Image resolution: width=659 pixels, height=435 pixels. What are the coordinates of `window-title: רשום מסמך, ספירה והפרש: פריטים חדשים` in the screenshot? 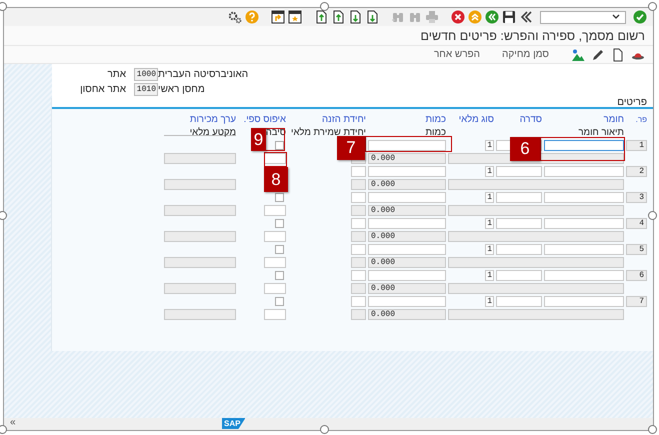 It's located at (532, 35).